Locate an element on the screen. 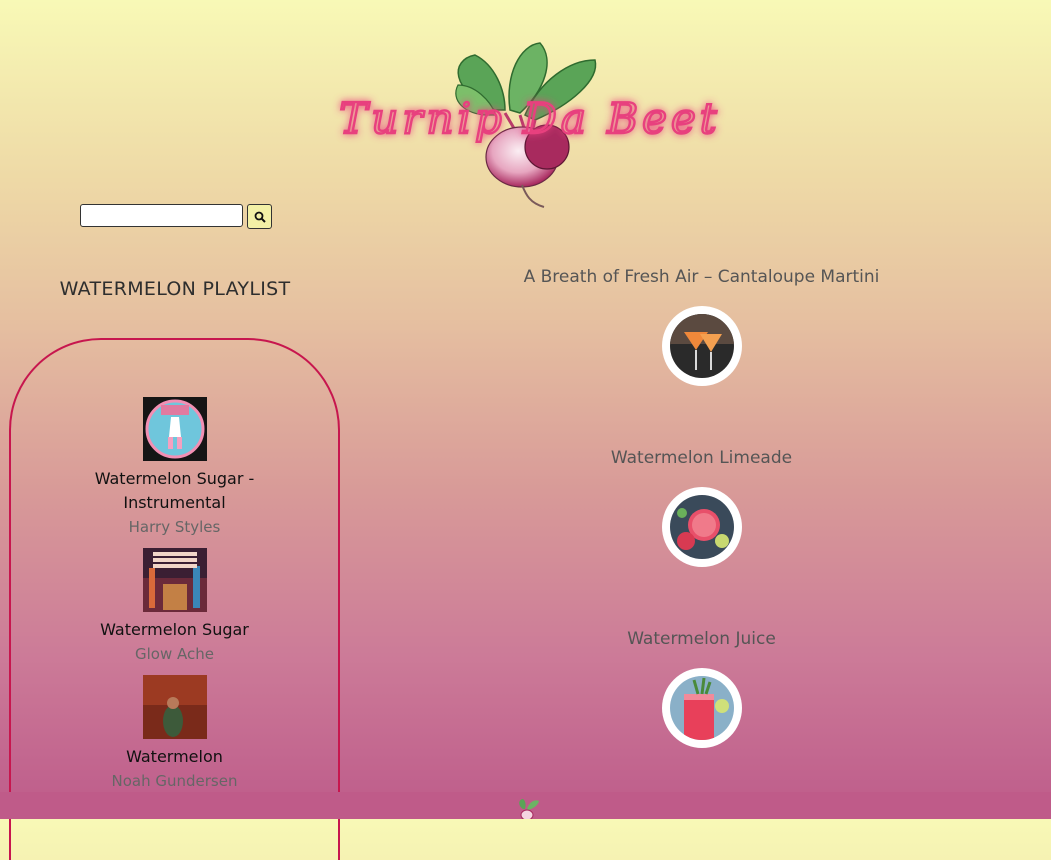 Image resolution: width=1051 pixels, height=860 pixels. recipe-title: Watermelon Juice is located at coordinates (701, 639).